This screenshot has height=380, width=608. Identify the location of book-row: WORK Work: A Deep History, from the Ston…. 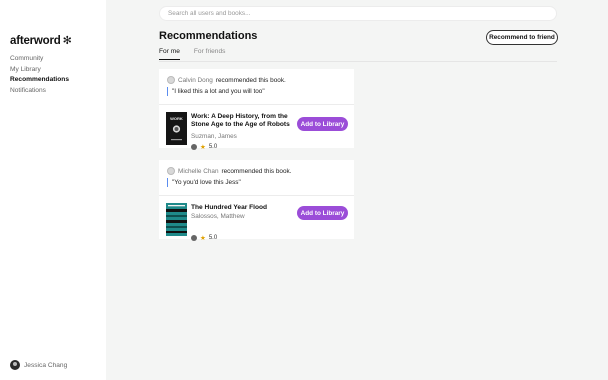
(256, 128).